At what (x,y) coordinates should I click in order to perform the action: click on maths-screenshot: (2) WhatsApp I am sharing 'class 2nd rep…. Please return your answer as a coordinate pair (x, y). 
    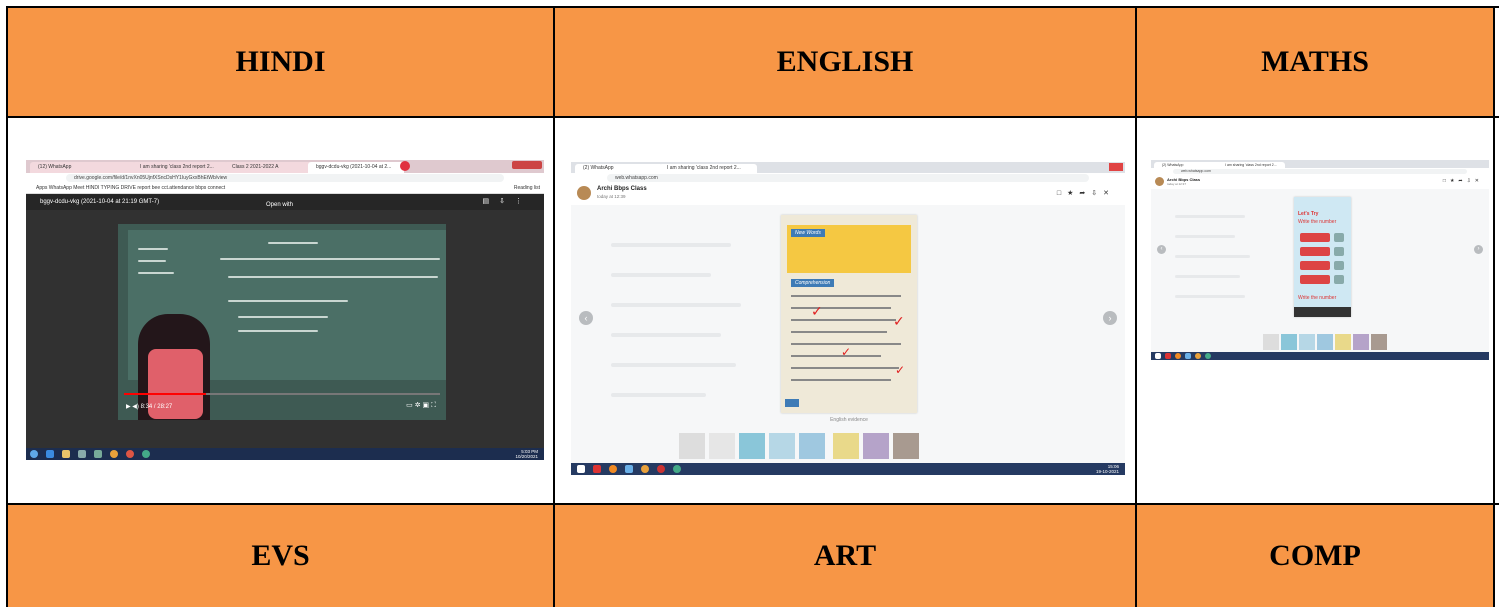
    Looking at the image, I should click on (1320, 260).